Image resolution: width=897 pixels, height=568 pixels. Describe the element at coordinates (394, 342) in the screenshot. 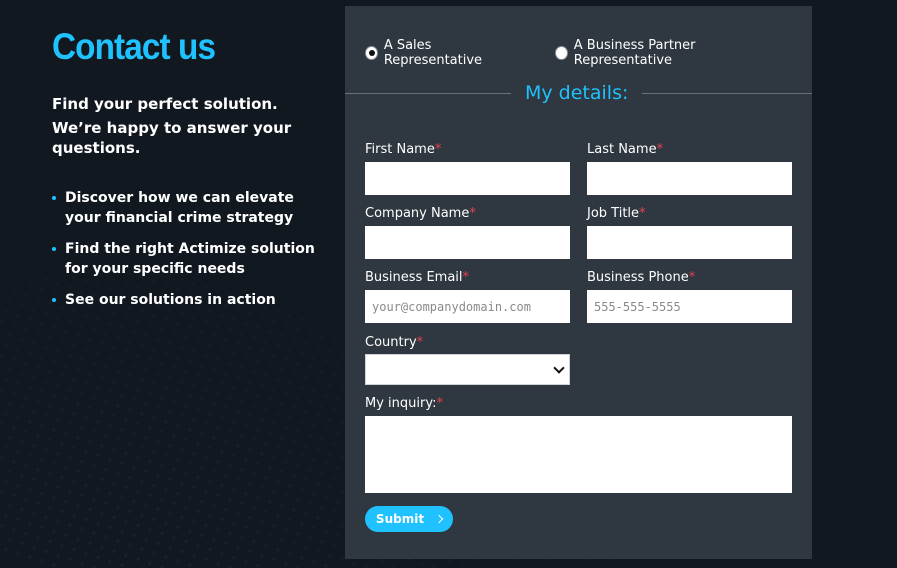

I see `country-label: Country*` at that location.